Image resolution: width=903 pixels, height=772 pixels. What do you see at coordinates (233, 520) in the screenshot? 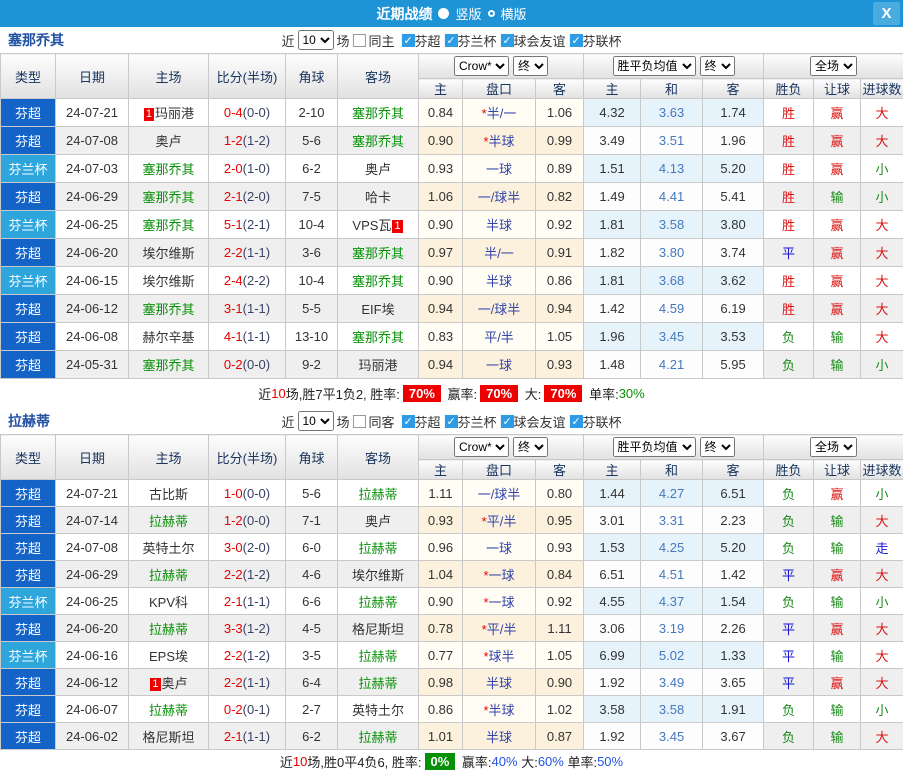
I see `final-score: 1-2` at bounding box center [233, 520].